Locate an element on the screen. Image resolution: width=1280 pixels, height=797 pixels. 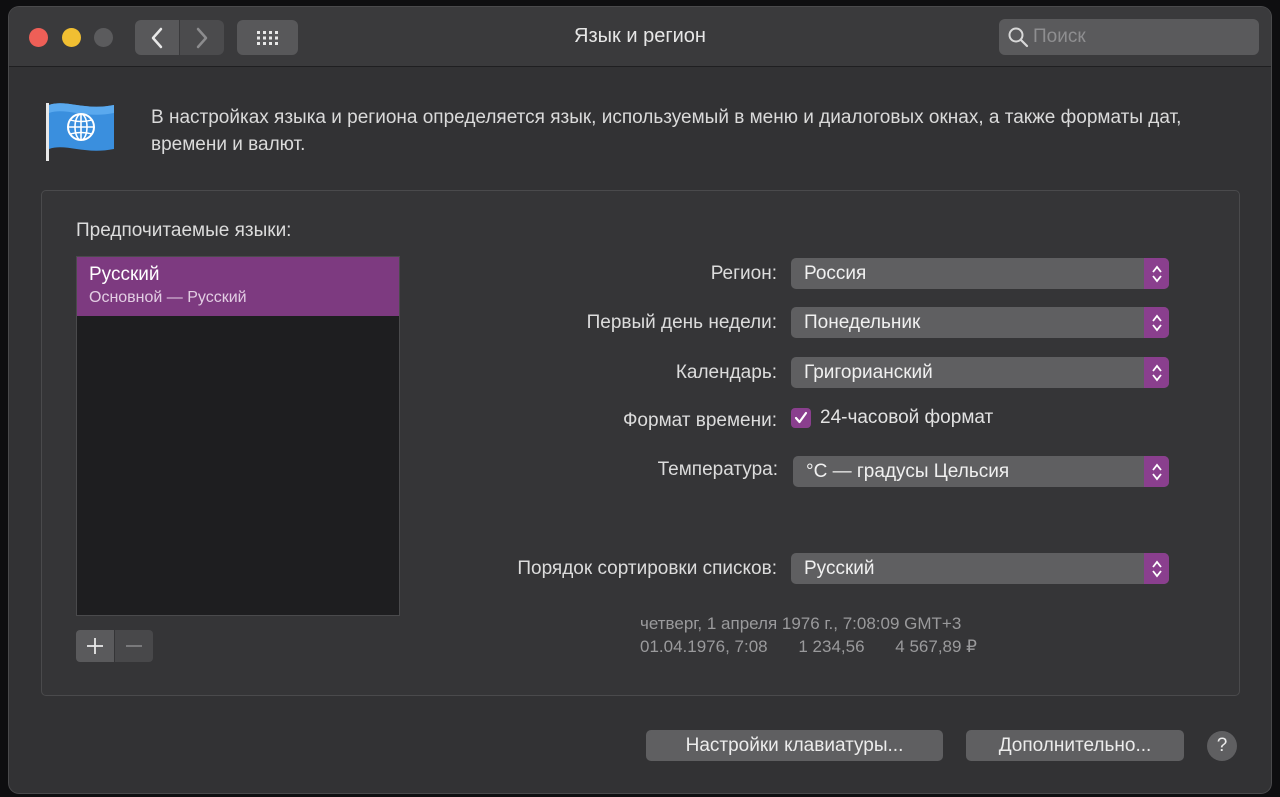
sample-number: 1 234,56 is located at coordinates (831, 646).